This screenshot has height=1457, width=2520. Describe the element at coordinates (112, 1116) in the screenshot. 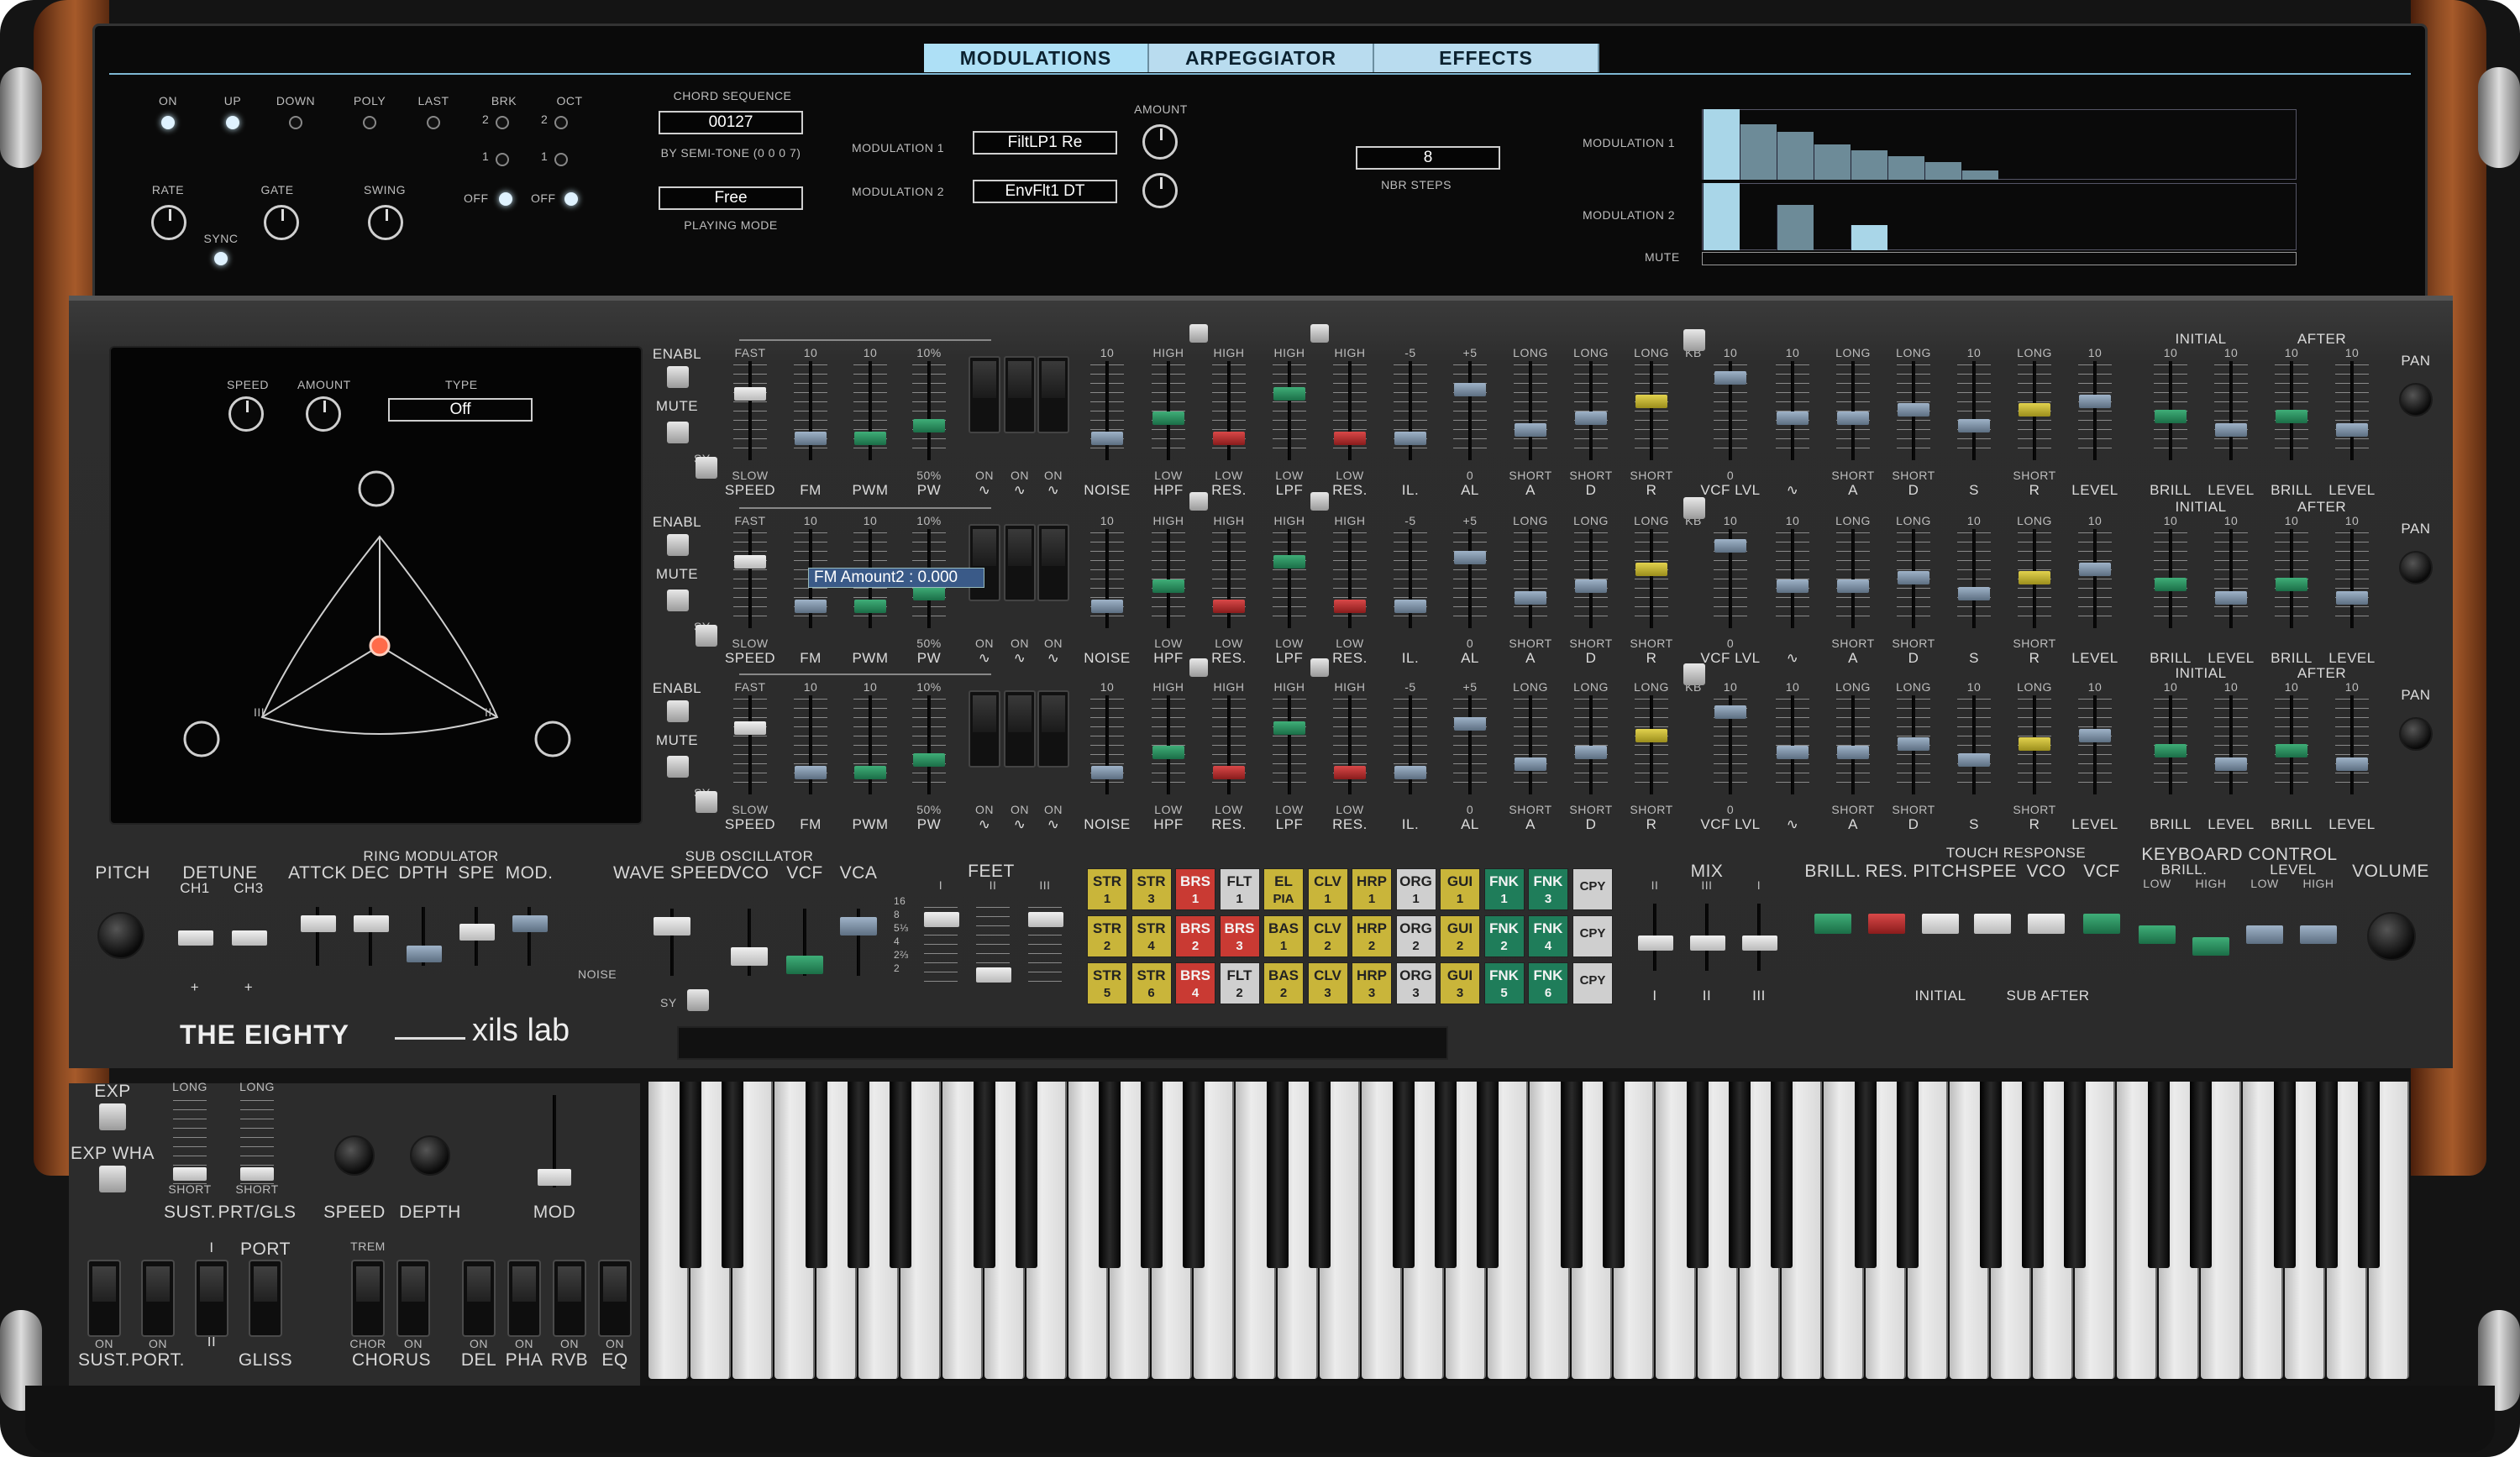

I see `exp-button` at that location.